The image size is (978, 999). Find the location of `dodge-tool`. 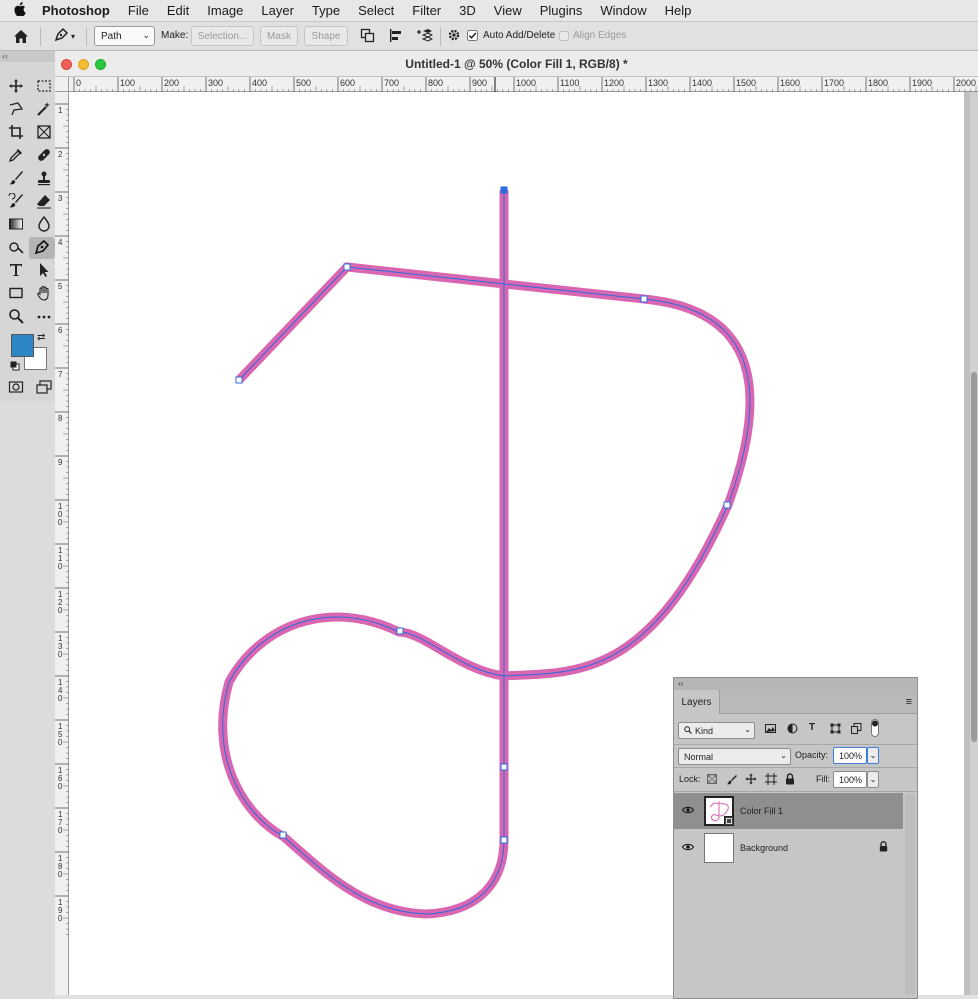

dodge-tool is located at coordinates (16, 248).